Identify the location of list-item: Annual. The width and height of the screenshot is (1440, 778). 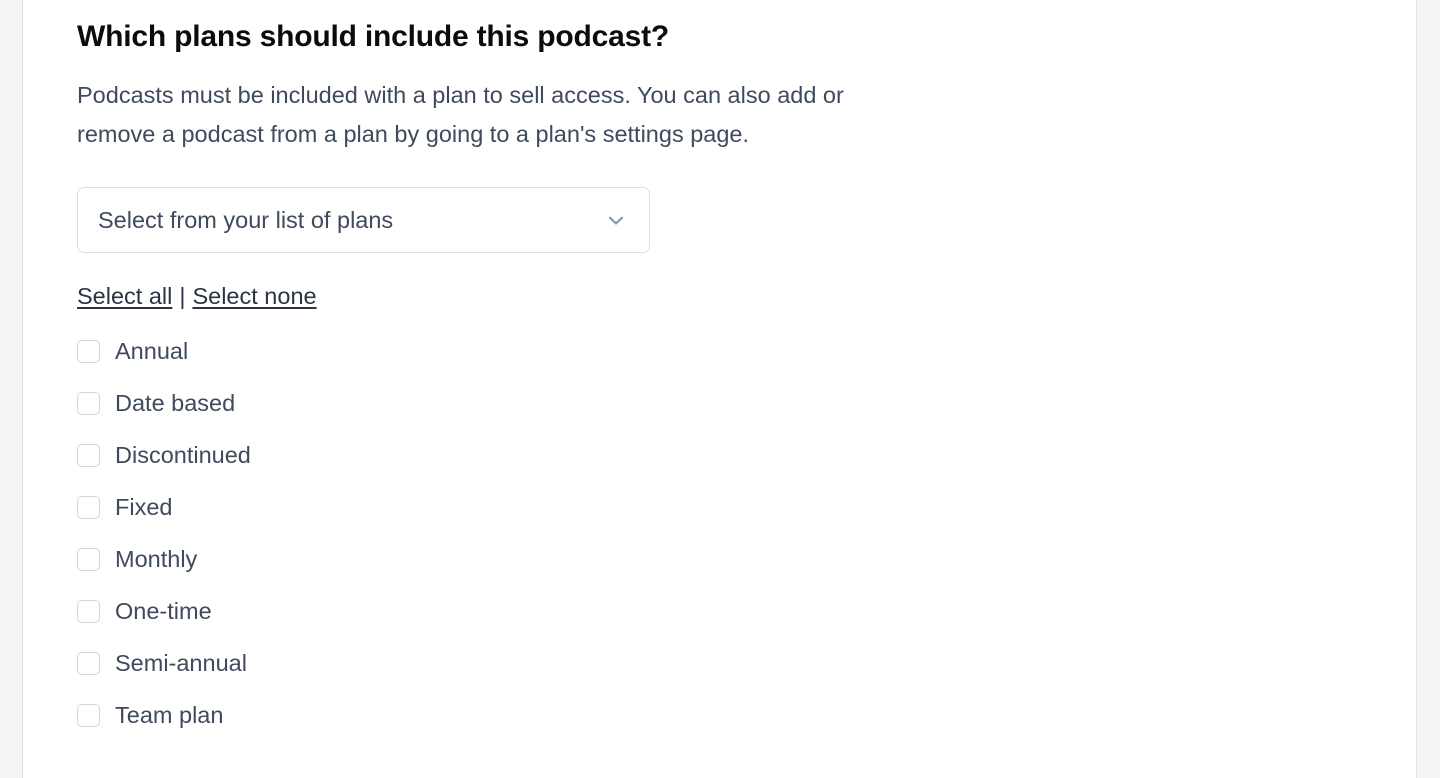
(577, 351).